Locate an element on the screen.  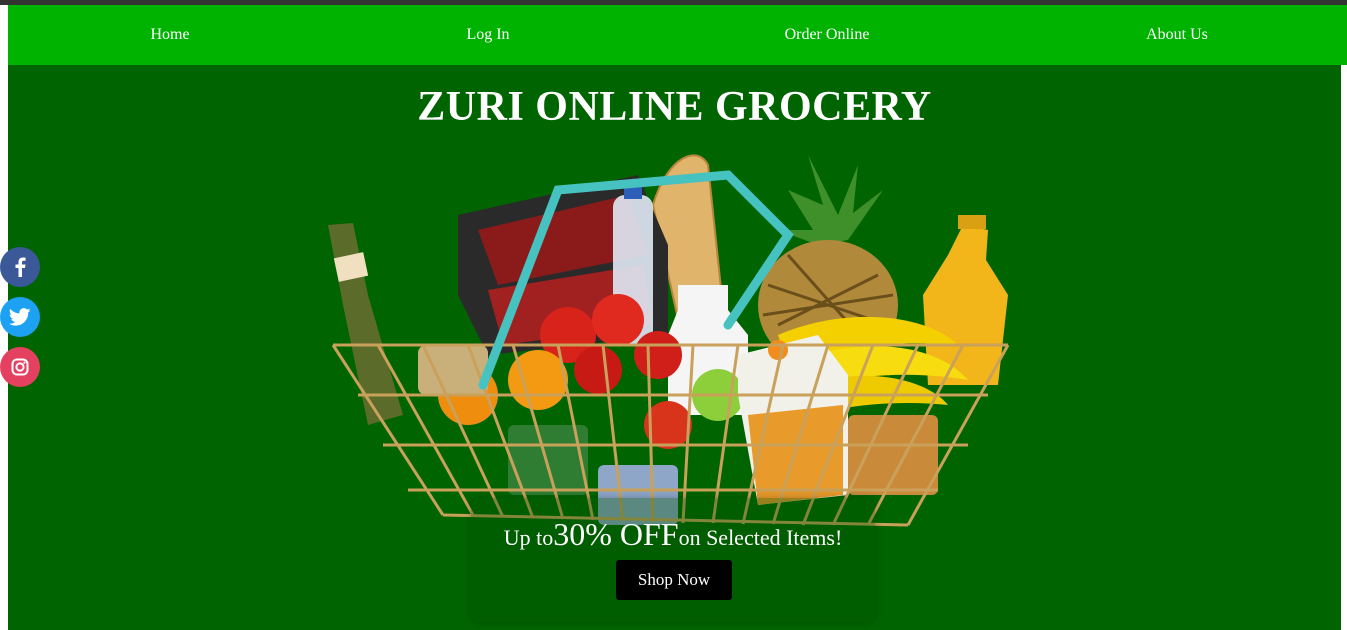
facebook-icon is located at coordinates (20, 267).